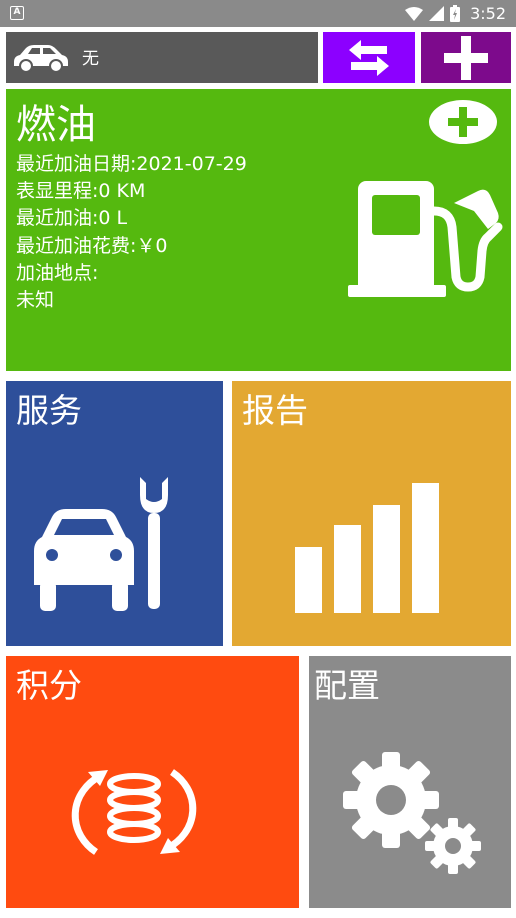 This screenshot has height=918, width=516. I want to click on gears-icon, so click(412, 813).